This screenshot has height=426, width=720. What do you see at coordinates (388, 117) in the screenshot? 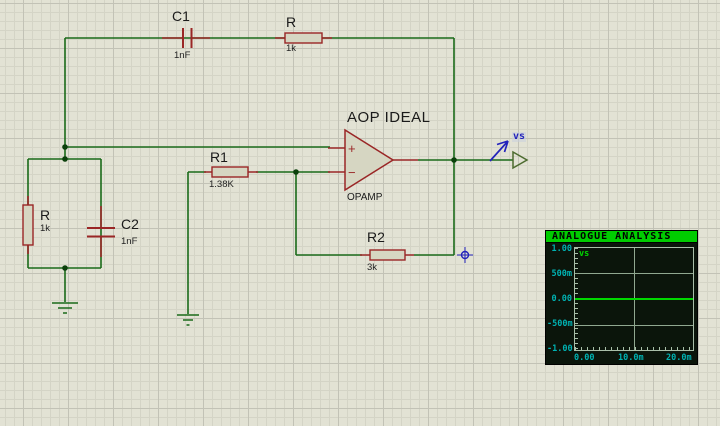
I see `opamp-ref-label: AOP IDEAL` at bounding box center [388, 117].